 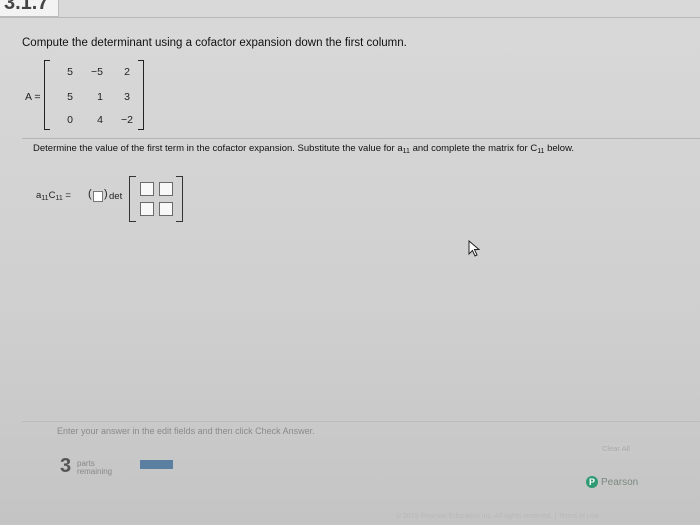 I want to click on close-paren: ), so click(x=106, y=194).